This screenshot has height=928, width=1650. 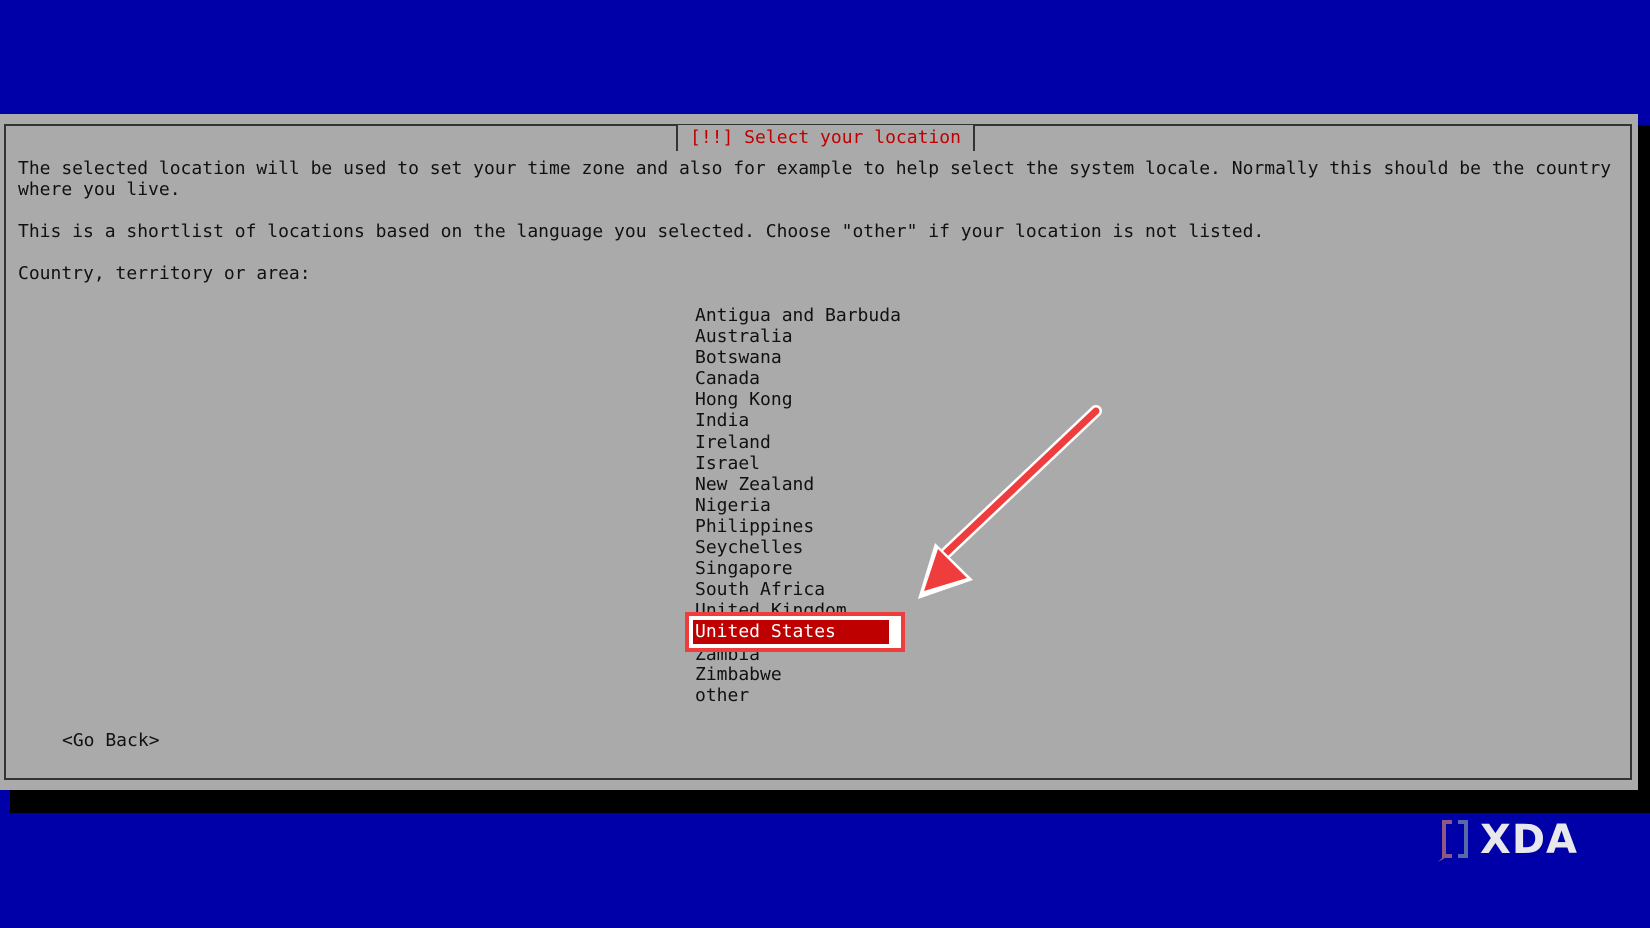 I want to click on country-option-other: other, so click(x=875, y=695).